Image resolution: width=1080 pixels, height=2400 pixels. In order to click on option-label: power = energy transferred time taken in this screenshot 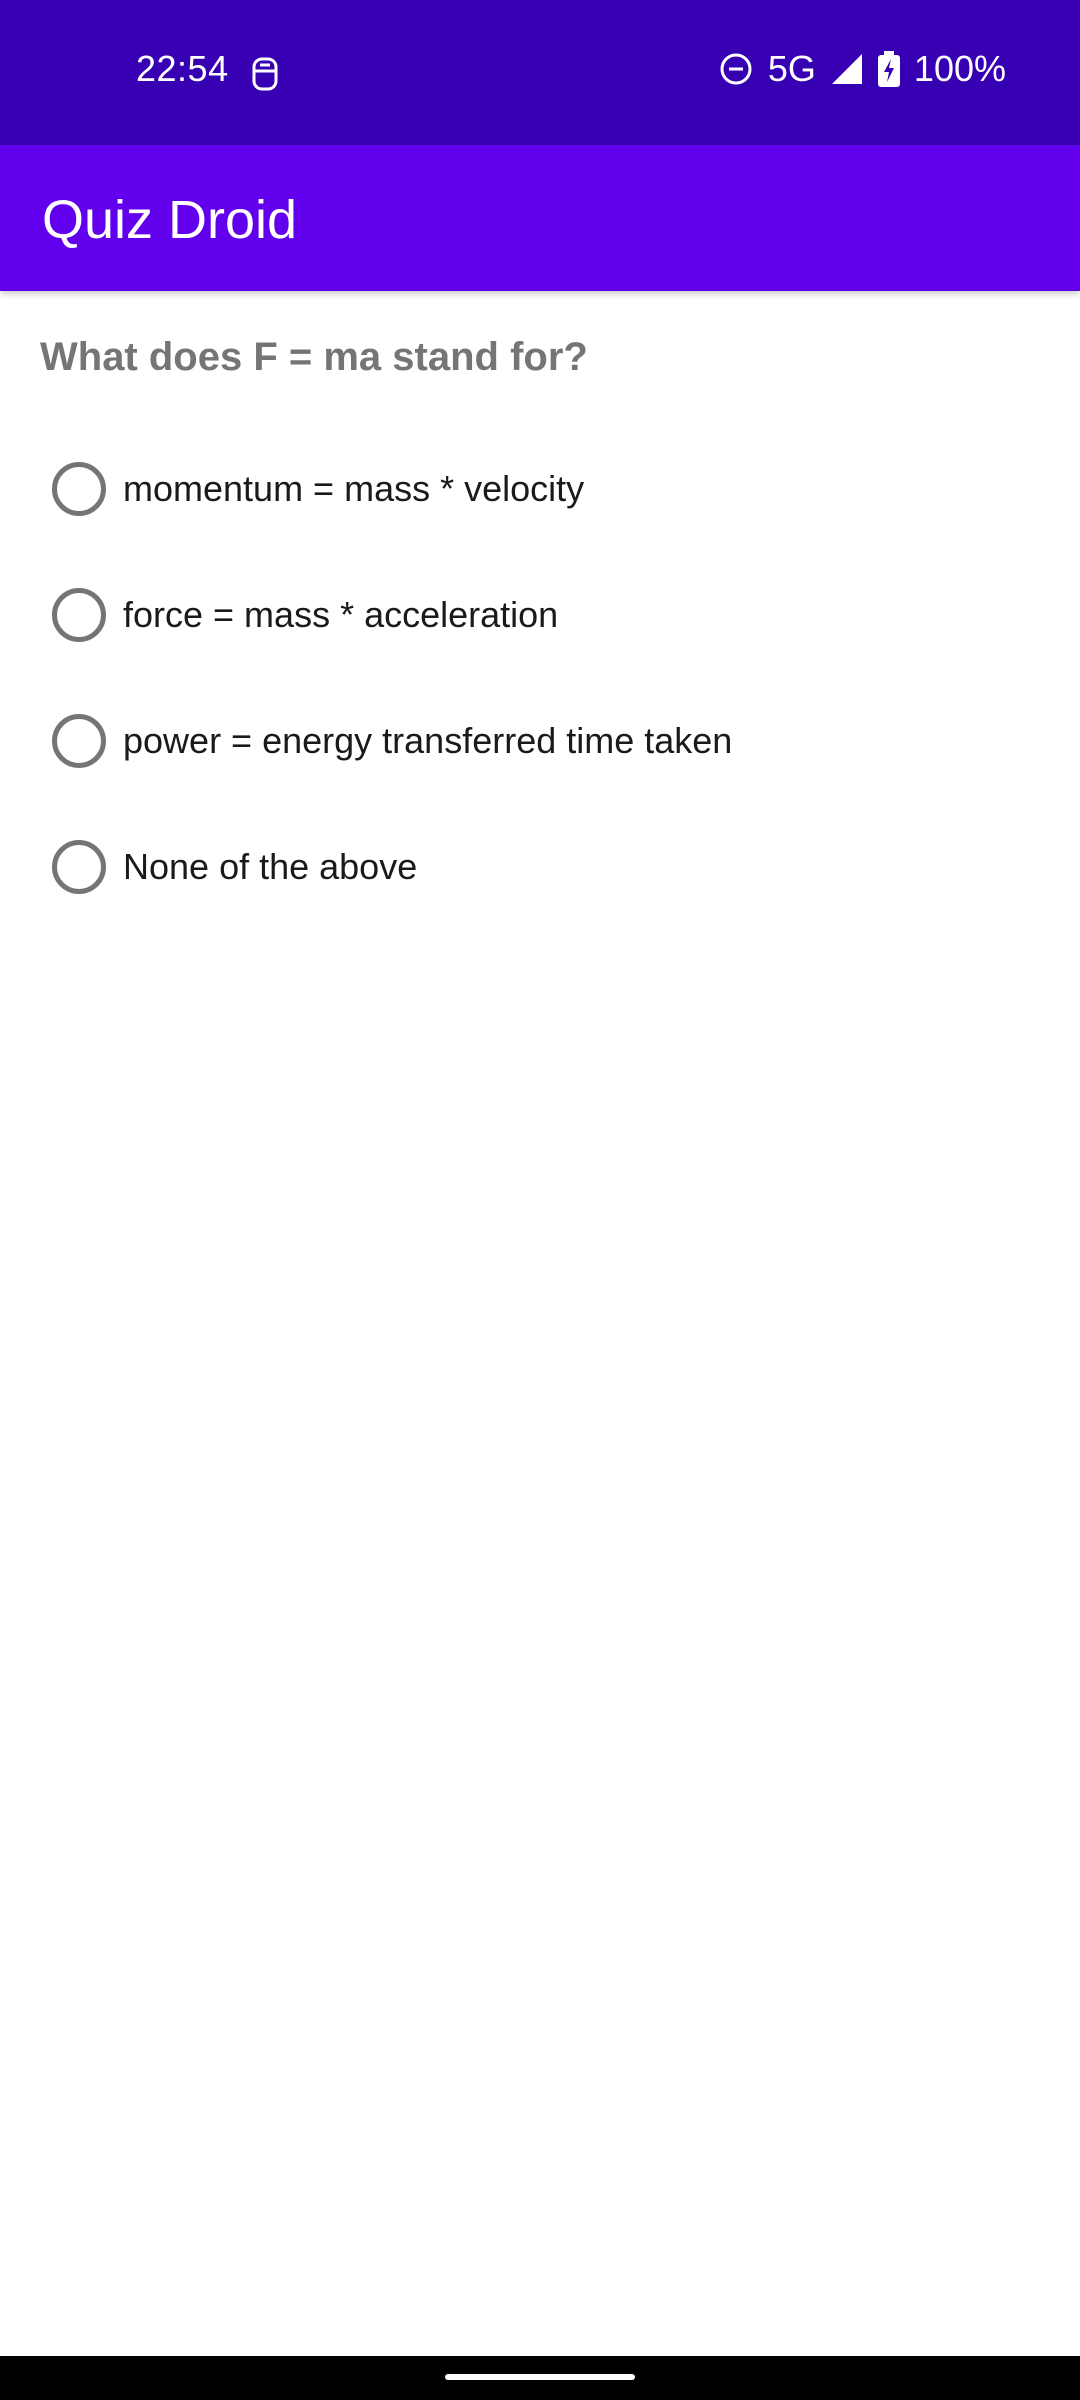, I will do `click(428, 740)`.